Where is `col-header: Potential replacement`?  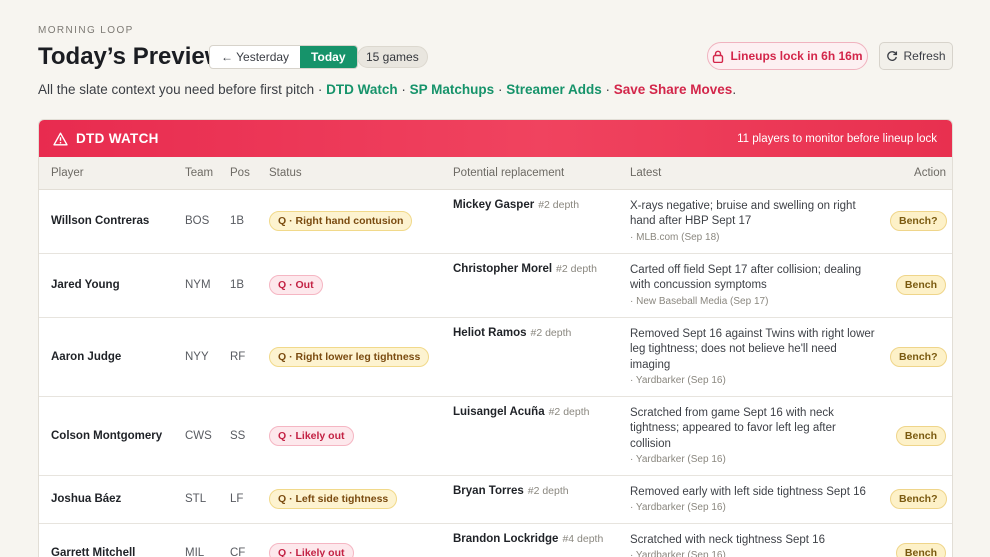 col-header: Potential replacement is located at coordinates (529, 173).